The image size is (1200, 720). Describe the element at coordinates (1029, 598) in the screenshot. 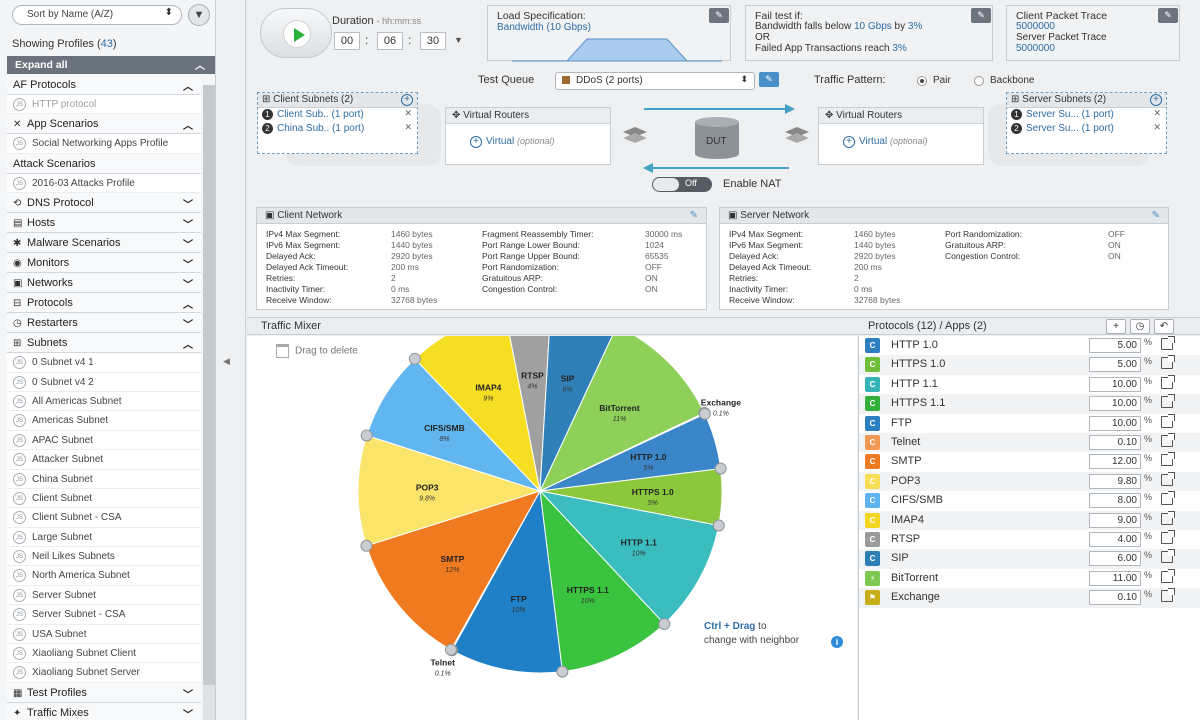

I see `protocol-row-exchange: ⚑ Exchange 0.10%` at that location.